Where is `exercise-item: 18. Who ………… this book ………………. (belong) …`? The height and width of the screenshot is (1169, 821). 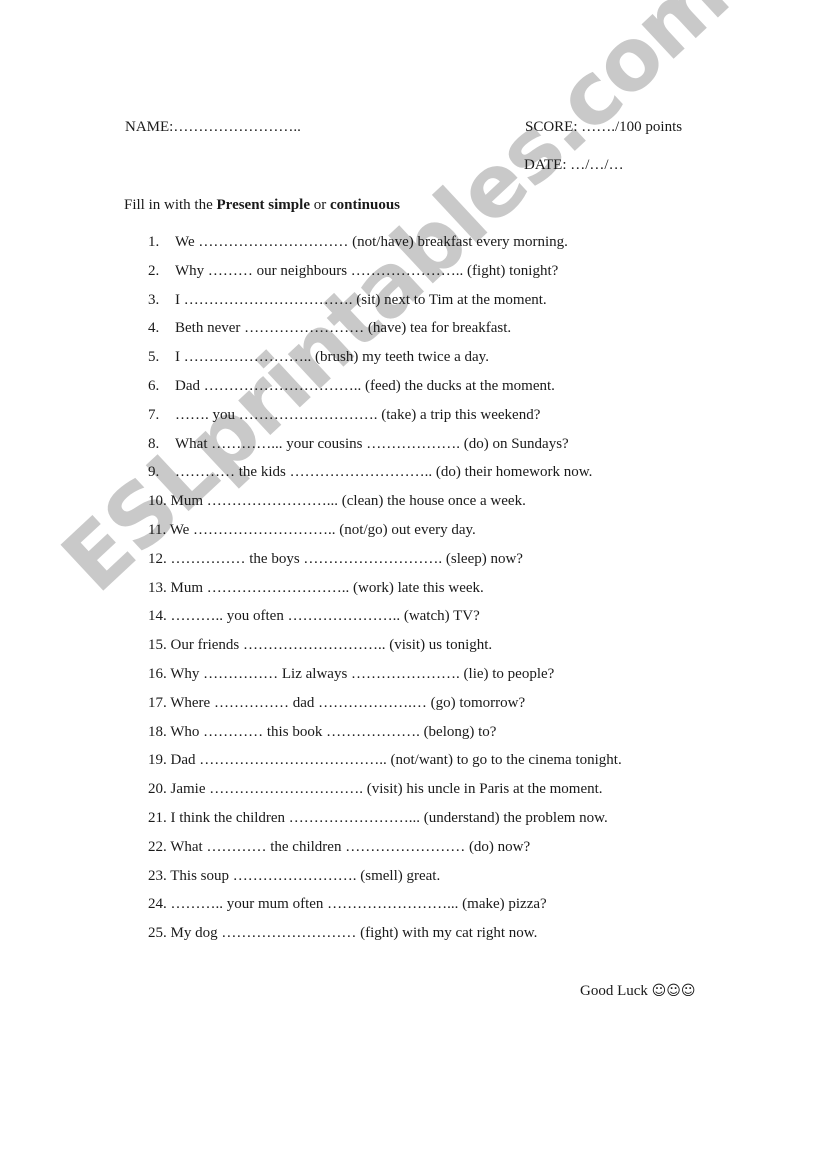 exercise-item: 18. Who ………… this book ………………. (belong) … is located at coordinates (385, 737).